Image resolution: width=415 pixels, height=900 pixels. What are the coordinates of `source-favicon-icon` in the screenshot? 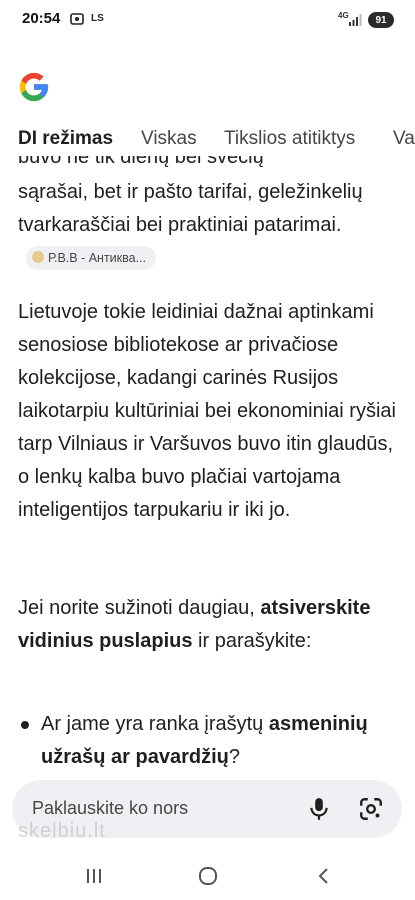 It's located at (38, 257).